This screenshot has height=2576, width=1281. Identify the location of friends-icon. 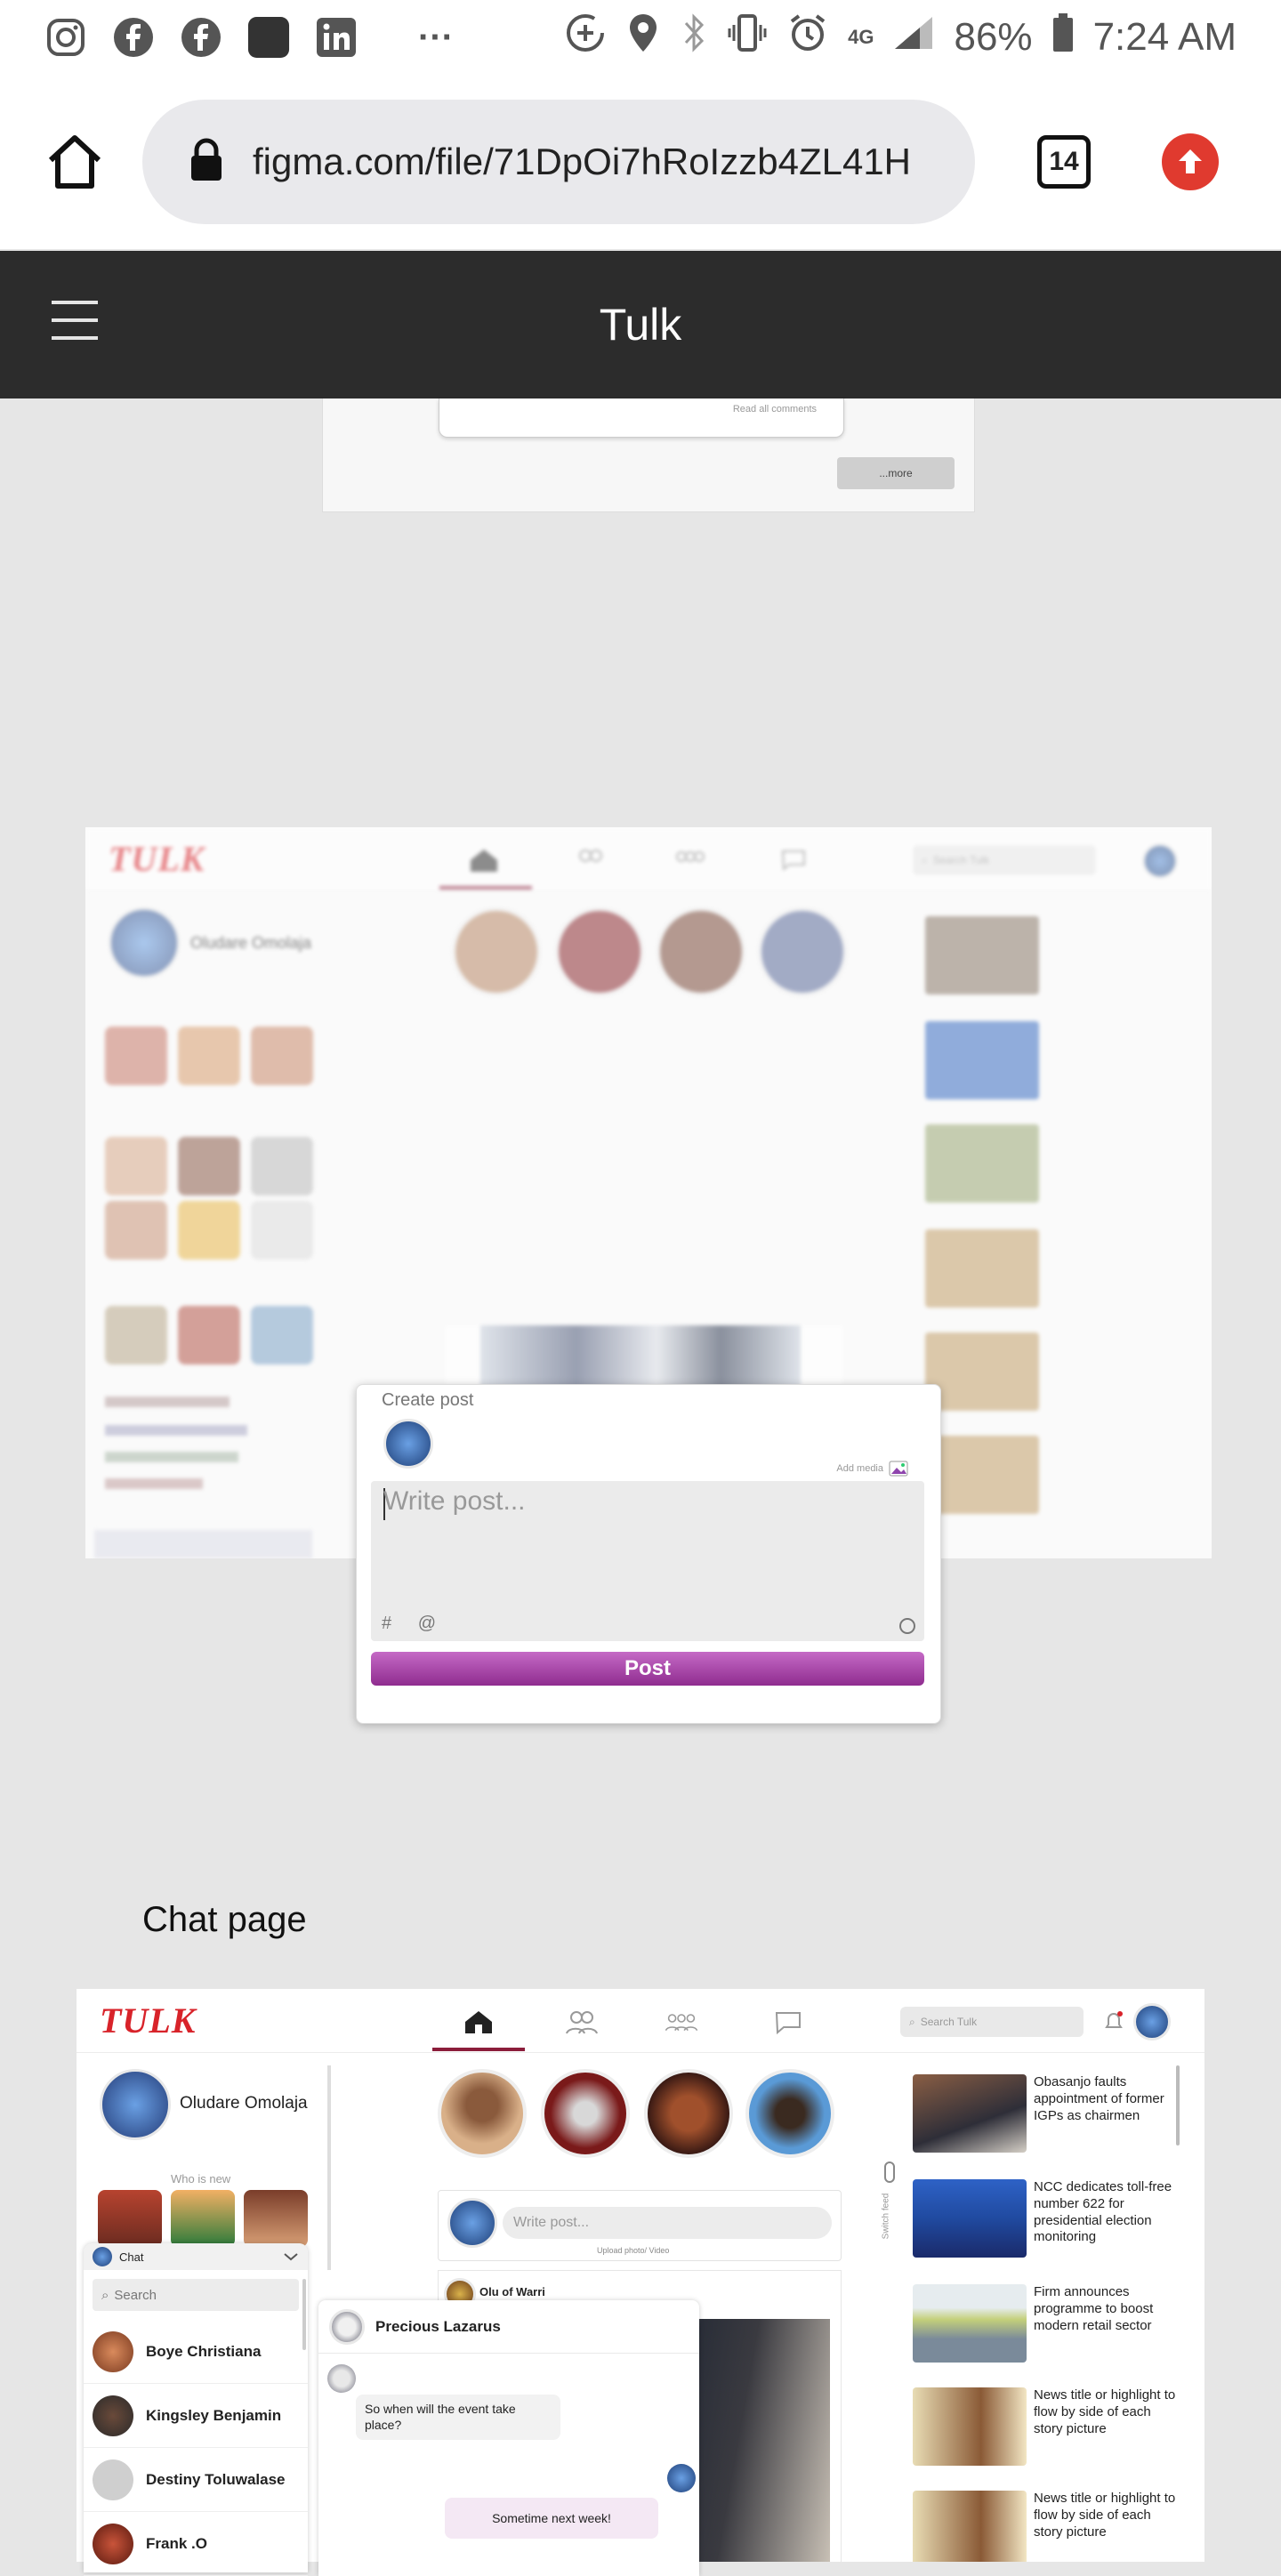
(582, 2021).